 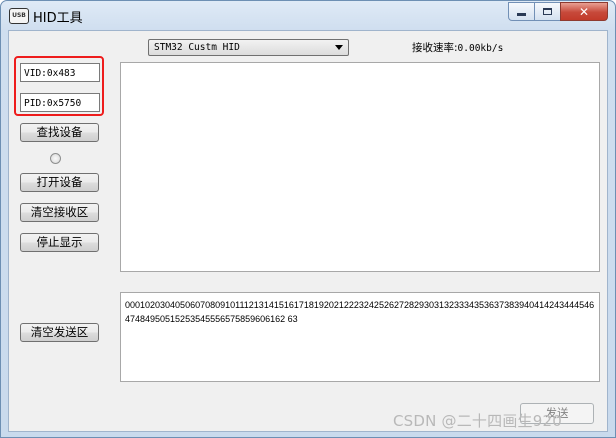 What do you see at coordinates (59, 332) in the screenshot?
I see `clear-send-button: 清空发送区` at bounding box center [59, 332].